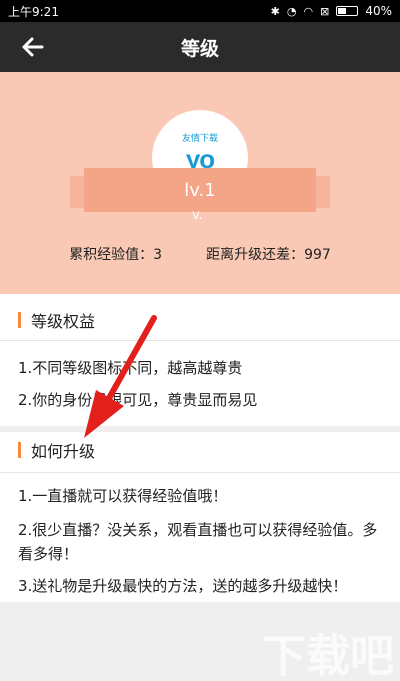 The width and height of the screenshot is (400, 681). I want to click on list-item: 2.你的身份显眼可见，尊贵显而易见, so click(138, 400).